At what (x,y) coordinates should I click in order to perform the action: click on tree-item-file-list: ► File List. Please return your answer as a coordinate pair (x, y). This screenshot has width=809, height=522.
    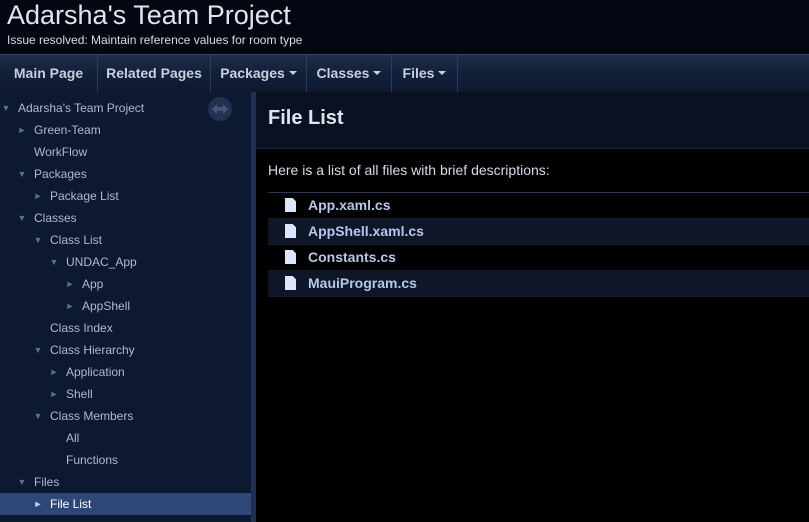
    Looking at the image, I should click on (125, 504).